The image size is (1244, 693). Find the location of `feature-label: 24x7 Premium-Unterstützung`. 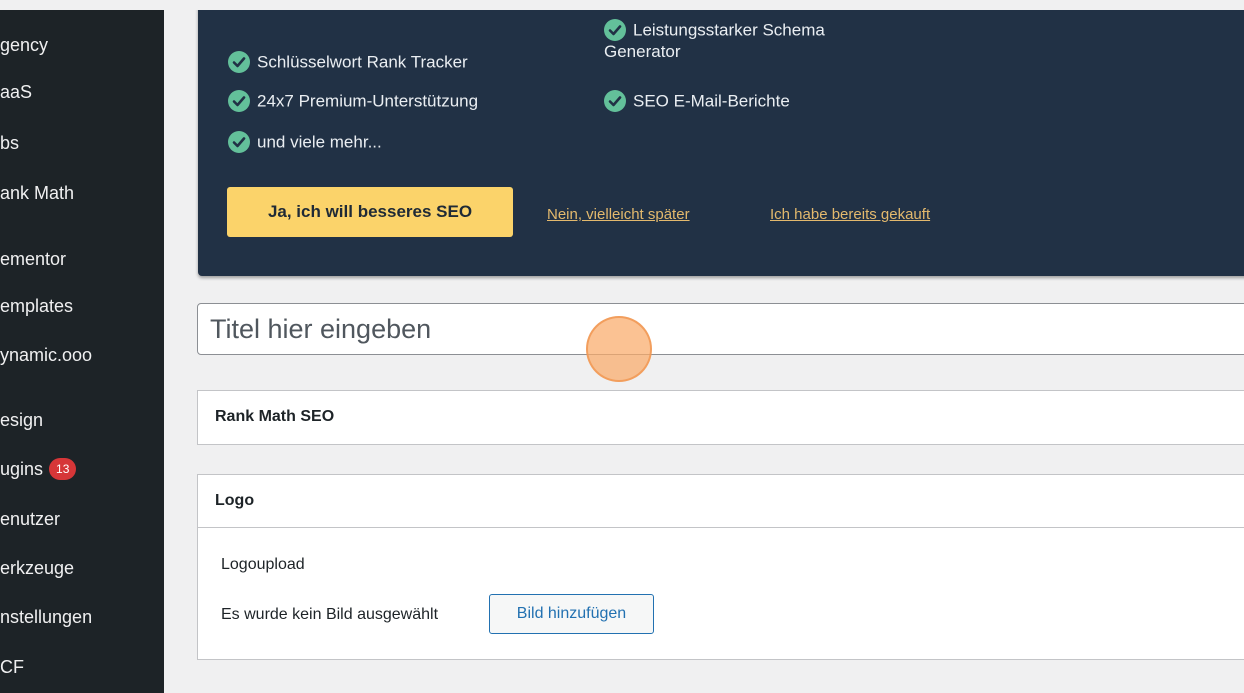

feature-label: 24x7 Premium-Unterstützung is located at coordinates (368, 101).